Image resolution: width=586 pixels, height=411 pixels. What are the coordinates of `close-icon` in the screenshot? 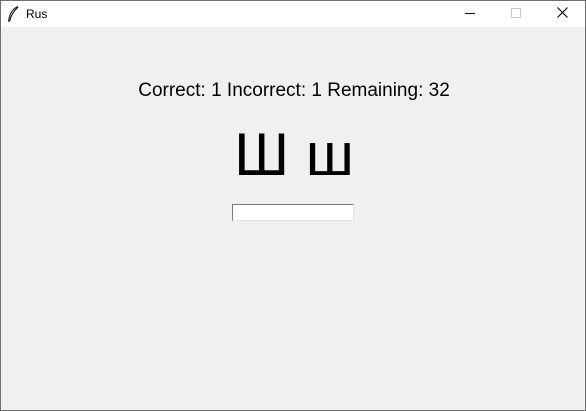 It's located at (562, 14).